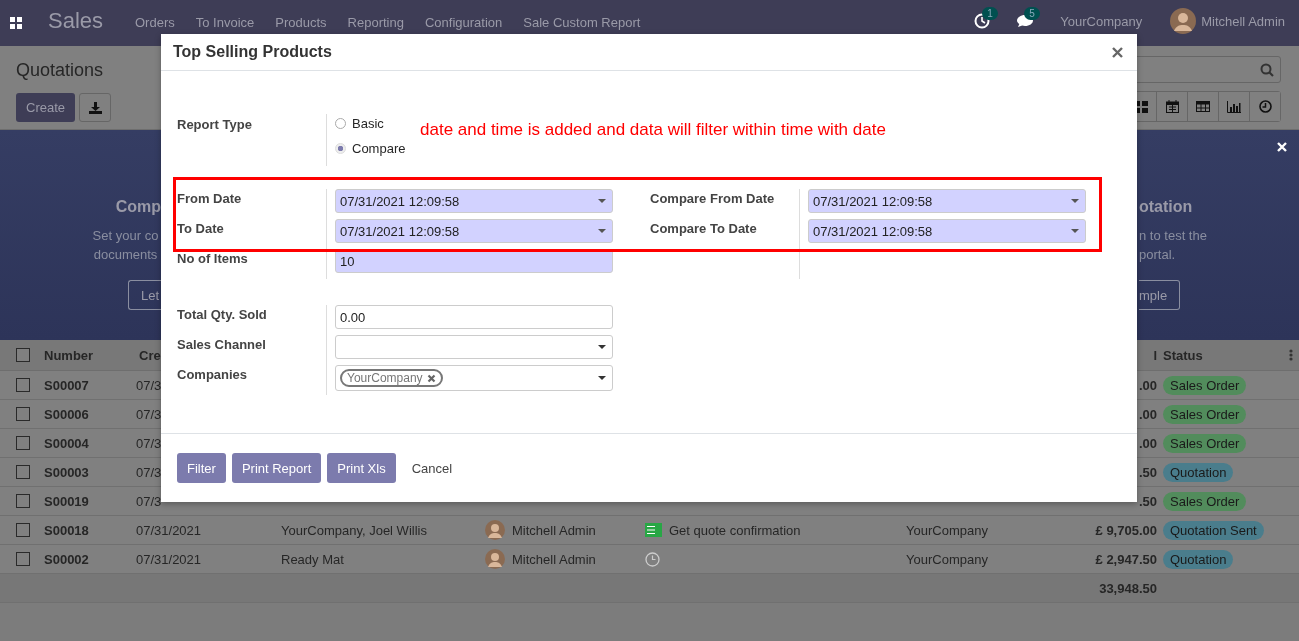 Image resolution: width=1299 pixels, height=641 pixels. Describe the element at coordinates (66, 472) in the screenshot. I see `order-number: S00003` at that location.